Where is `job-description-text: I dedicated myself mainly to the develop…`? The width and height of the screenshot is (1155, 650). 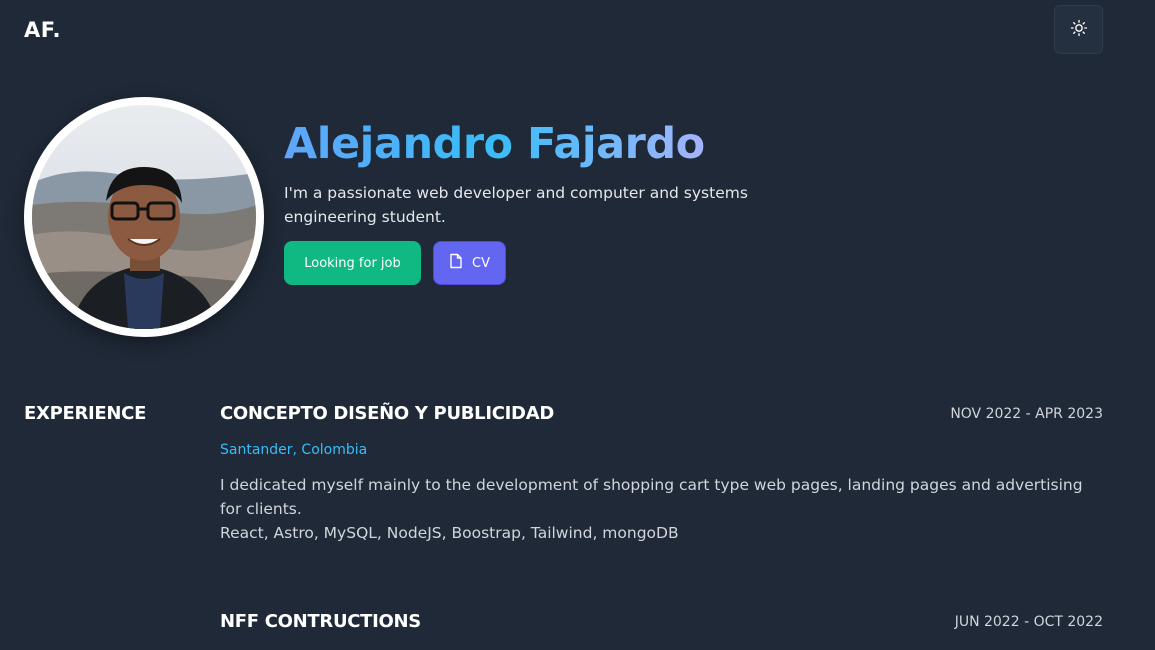
job-description-text: I dedicated myself mainly to the develop… is located at coordinates (651, 497).